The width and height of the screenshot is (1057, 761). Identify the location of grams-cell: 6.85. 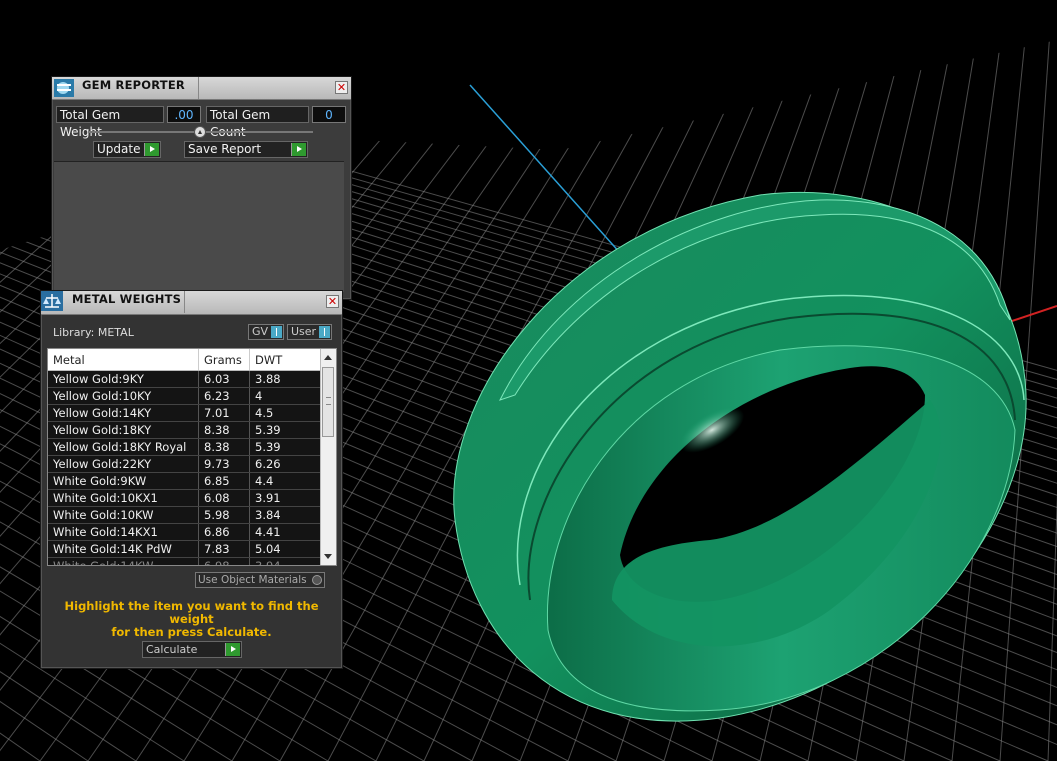
(224, 481).